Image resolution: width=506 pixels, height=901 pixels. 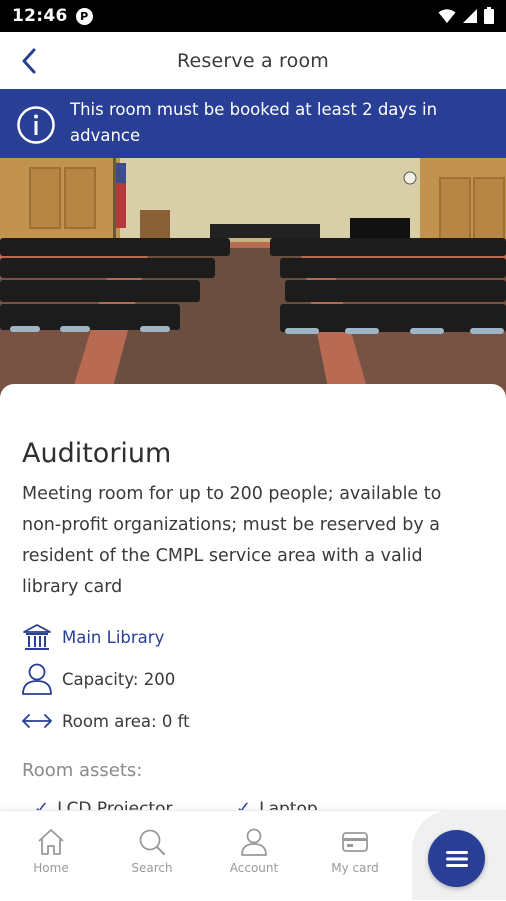 What do you see at coordinates (152, 868) in the screenshot?
I see `nav-search-label: Search` at bounding box center [152, 868].